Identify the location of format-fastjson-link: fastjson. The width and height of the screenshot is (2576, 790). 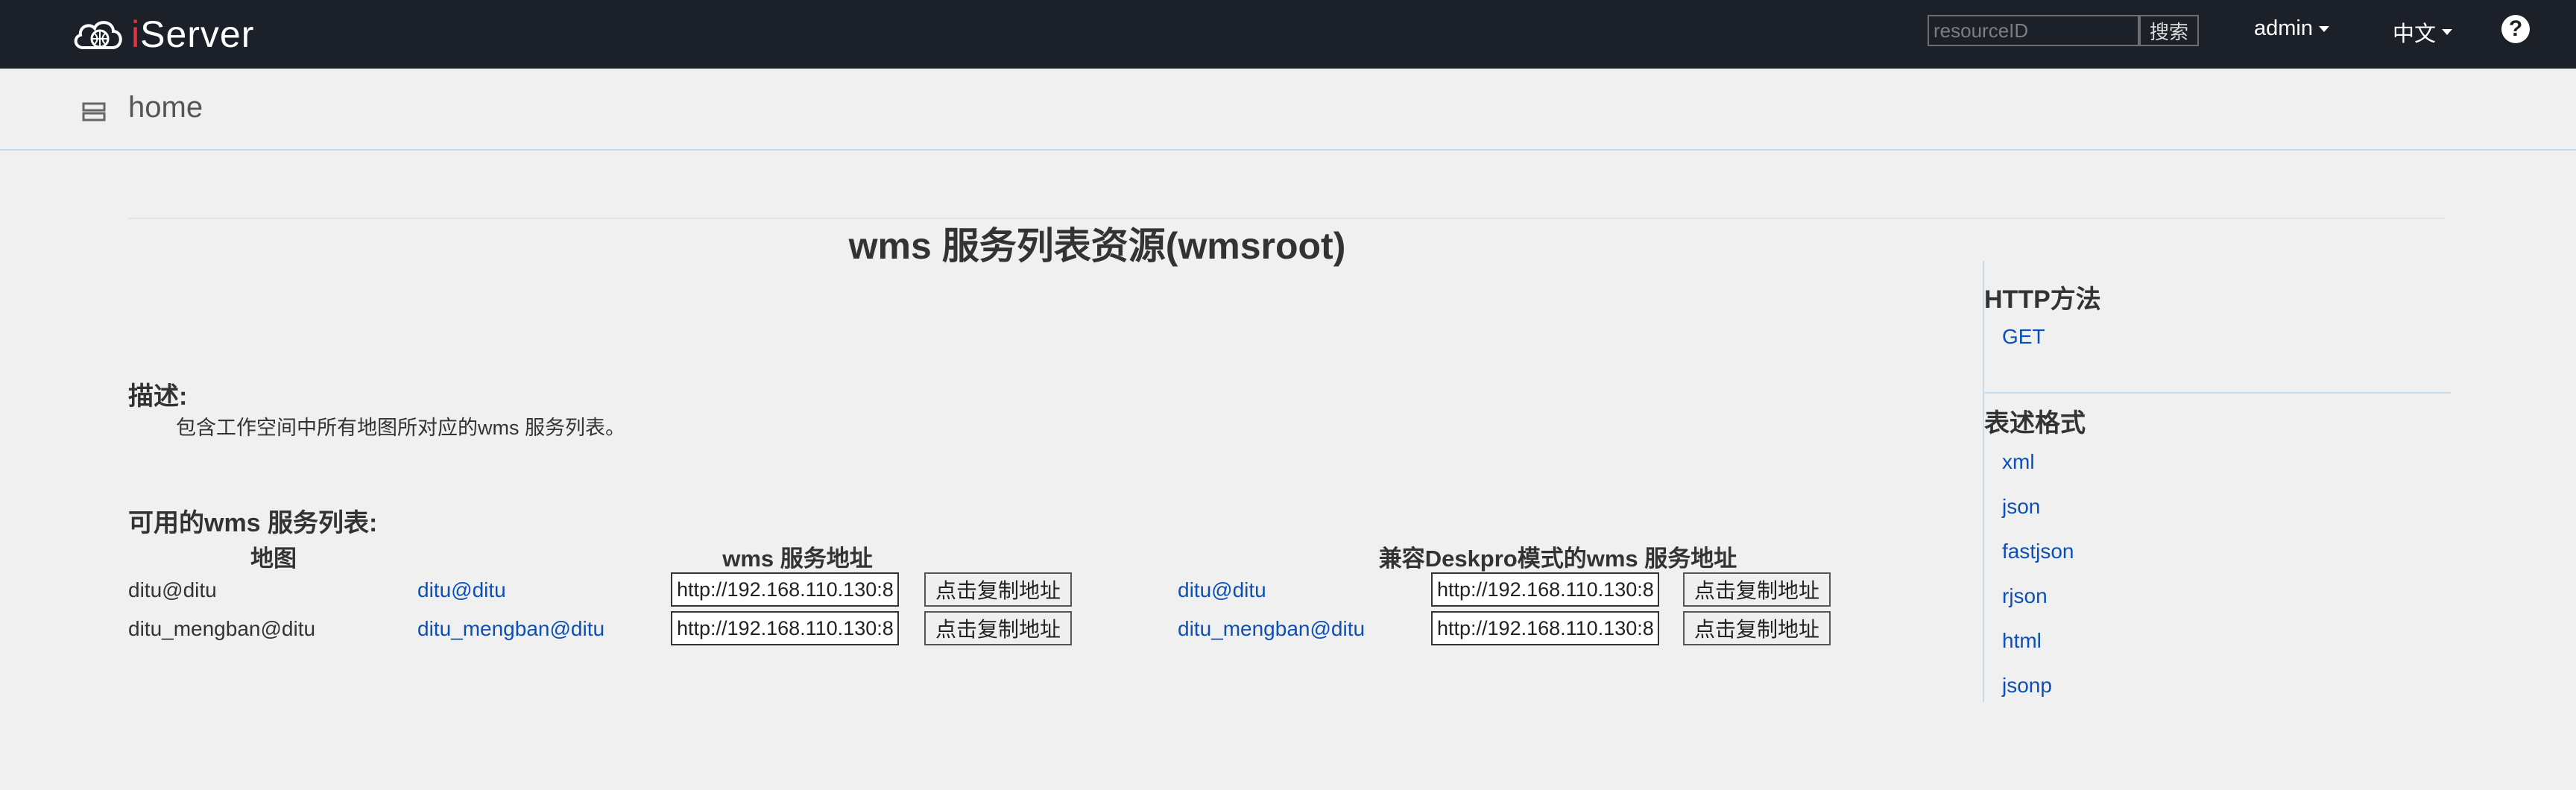
(2038, 551).